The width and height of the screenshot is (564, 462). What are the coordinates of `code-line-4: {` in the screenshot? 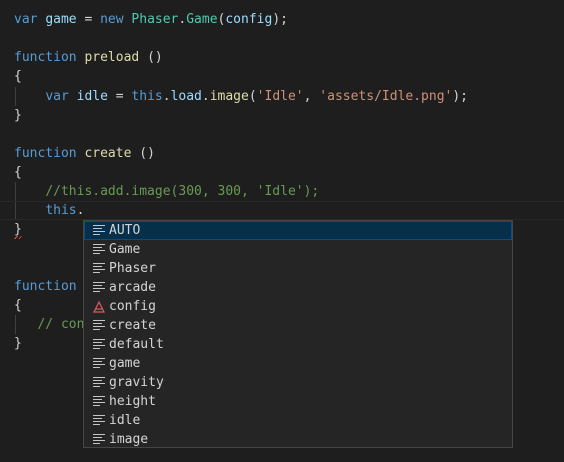 It's located at (18, 76).